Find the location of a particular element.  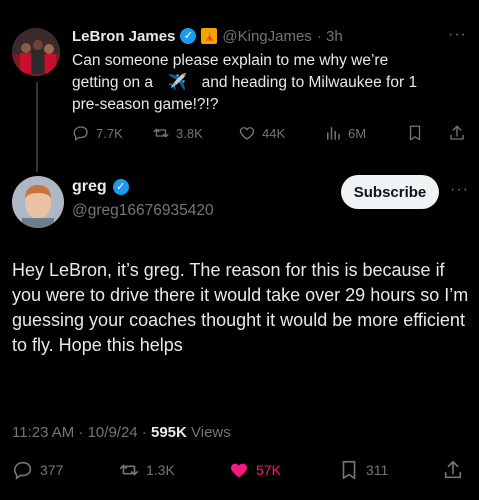

tweet1-retweet-button: 3.8K is located at coordinates (177, 133).